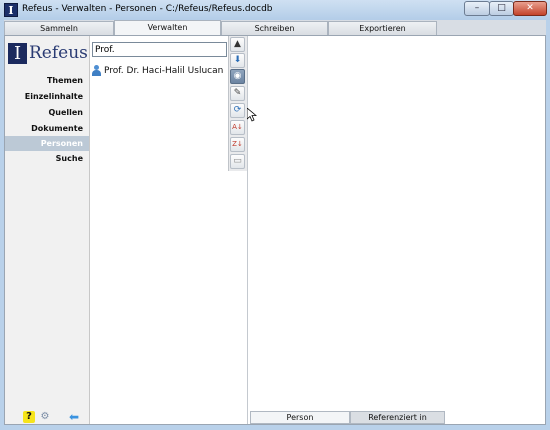  I want to click on filter-icon: ◉, so click(237, 76).